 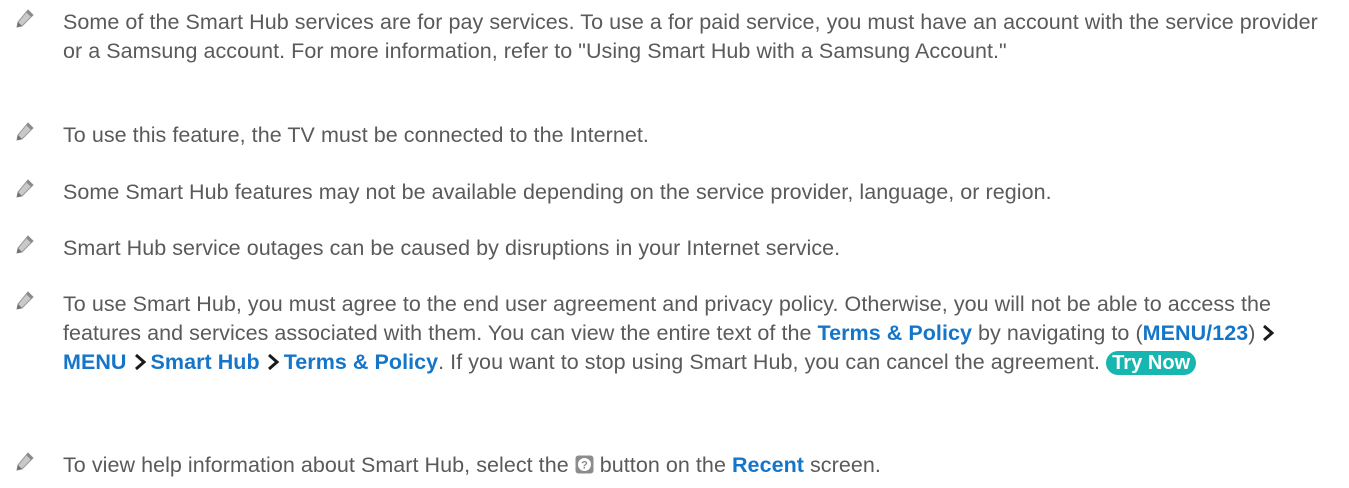 I want to click on help-icon: ?, so click(x=584, y=464).